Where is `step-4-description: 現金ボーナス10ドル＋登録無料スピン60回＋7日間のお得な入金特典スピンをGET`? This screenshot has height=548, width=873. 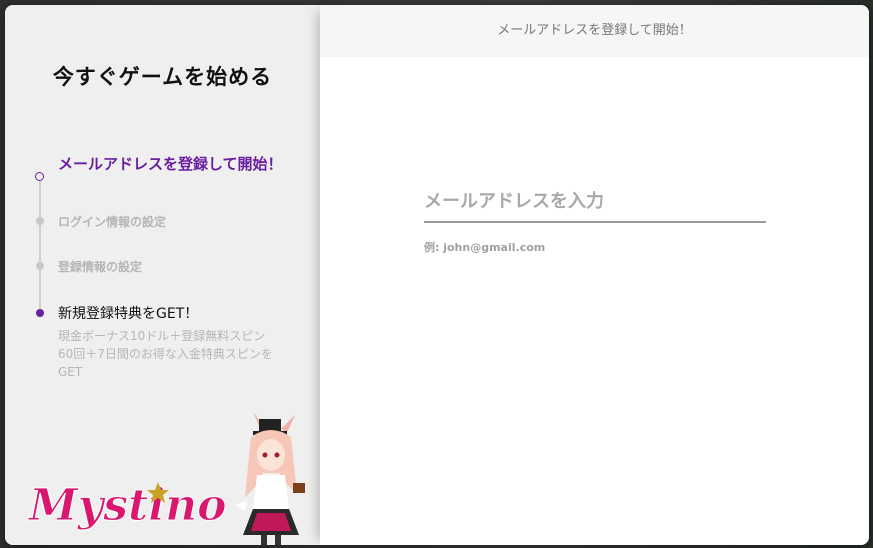 step-4-description: 現金ボーナス10ドル＋登録無料スピン60回＋7日間のお得な入金特典スピンをGET is located at coordinates (165, 354).